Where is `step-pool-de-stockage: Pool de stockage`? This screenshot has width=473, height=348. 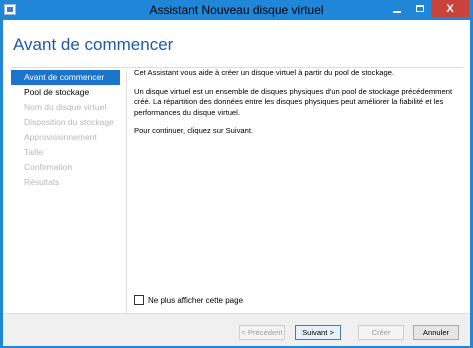 step-pool-de-stockage: Pool de stockage is located at coordinates (65, 92).